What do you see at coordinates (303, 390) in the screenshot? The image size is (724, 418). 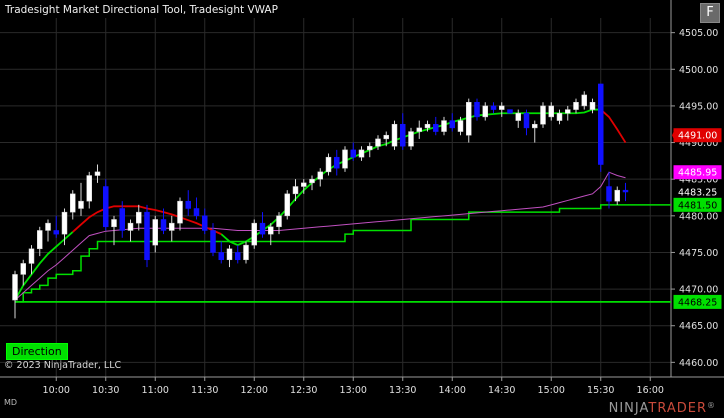 I see `x-tick-label: 12:30` at bounding box center [303, 390].